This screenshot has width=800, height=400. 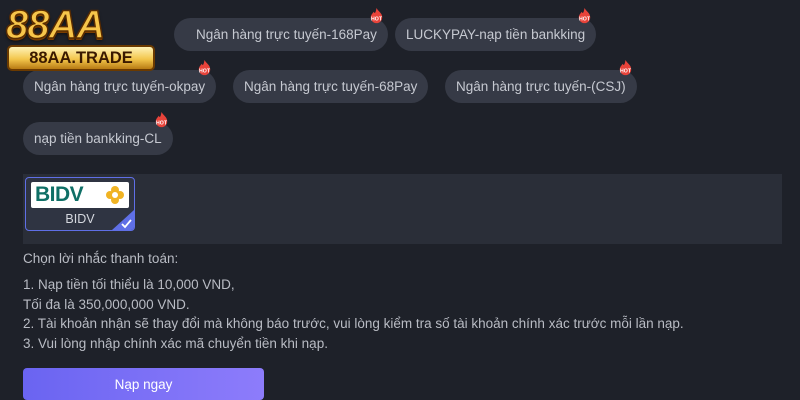 I want to click on channel-chip-csj: Ngân hàng trực tuyến-(CSJ) HOT, so click(x=541, y=81).